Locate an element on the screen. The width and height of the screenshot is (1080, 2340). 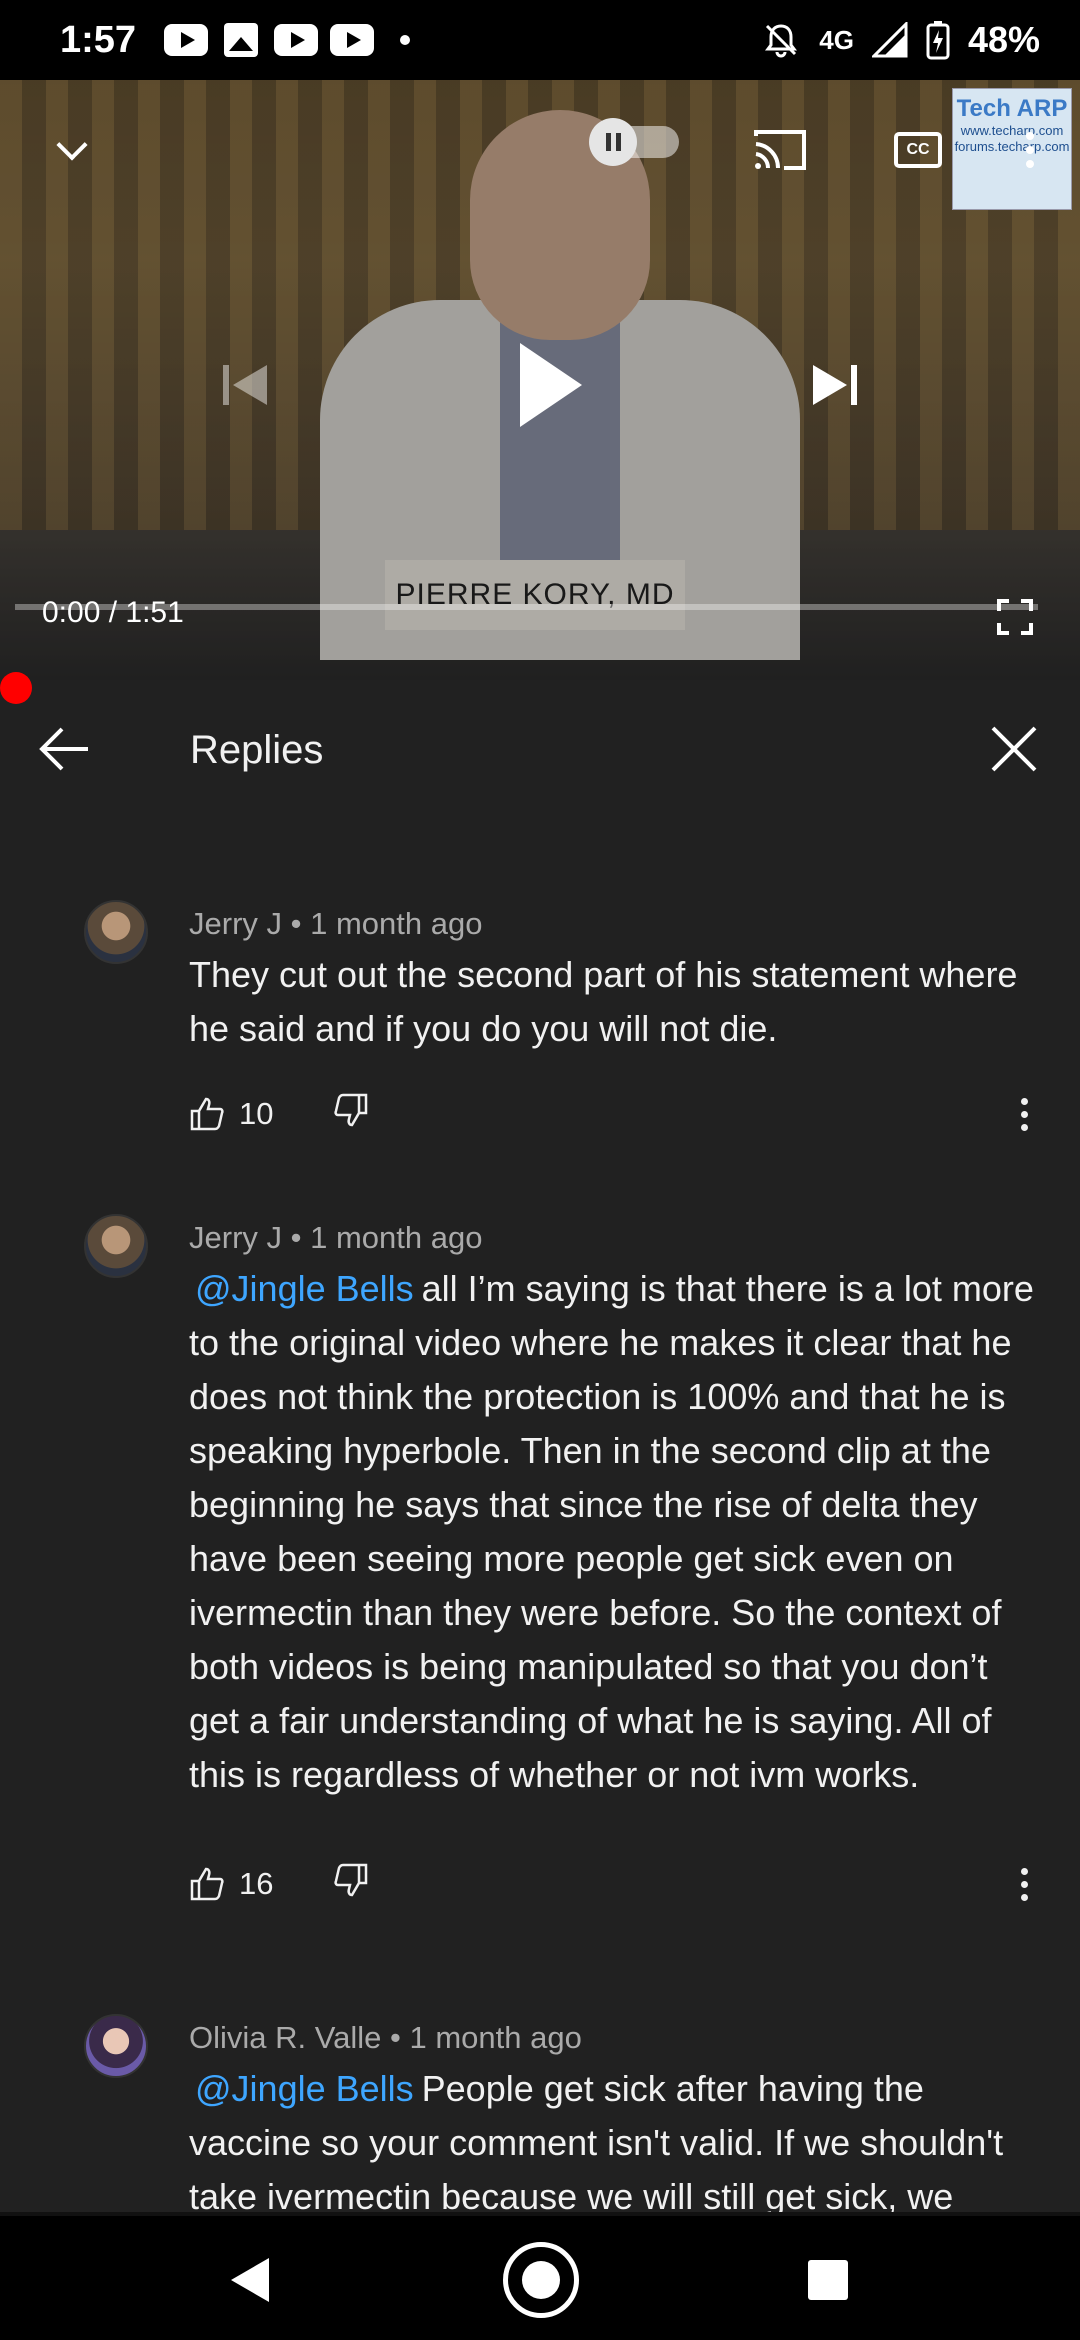
minimize-button is located at coordinates (72, 150).